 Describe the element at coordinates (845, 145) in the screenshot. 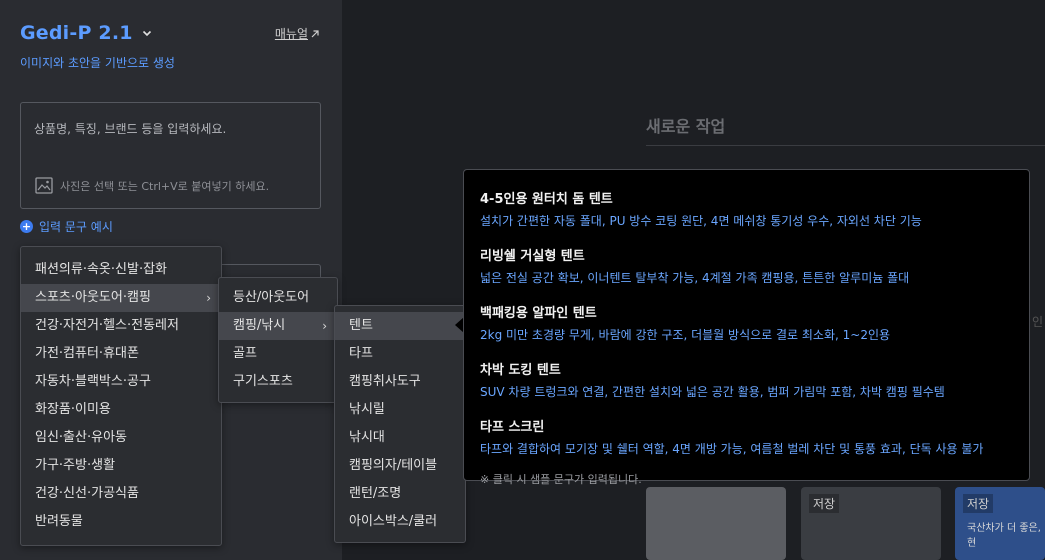

I see `section-divider` at that location.